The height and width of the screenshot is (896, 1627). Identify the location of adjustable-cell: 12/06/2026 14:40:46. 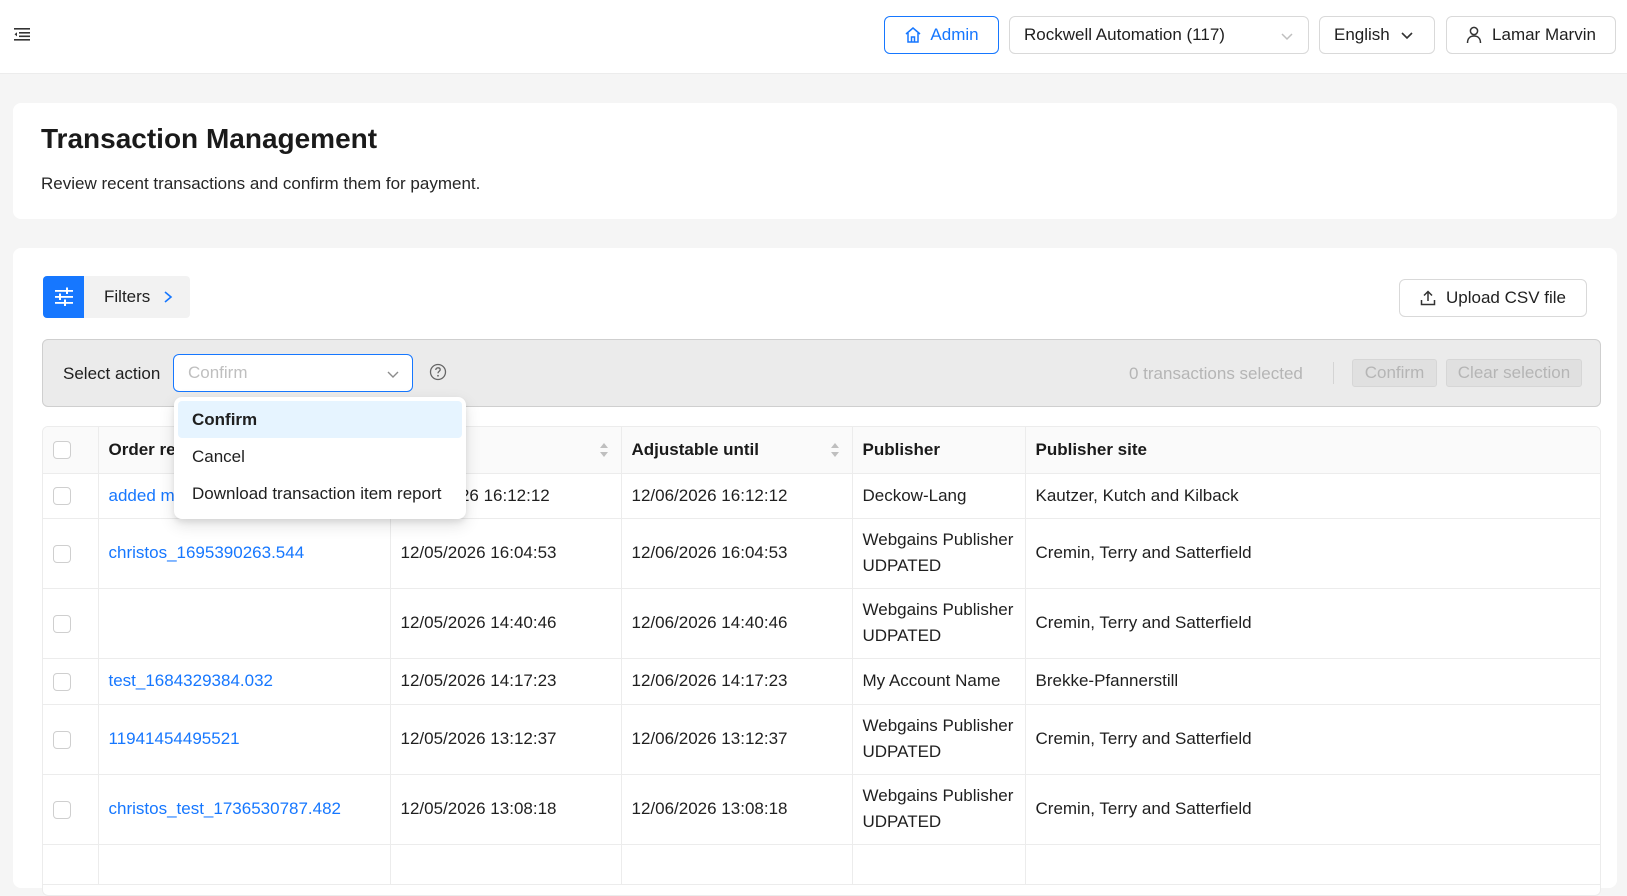
(737, 623).